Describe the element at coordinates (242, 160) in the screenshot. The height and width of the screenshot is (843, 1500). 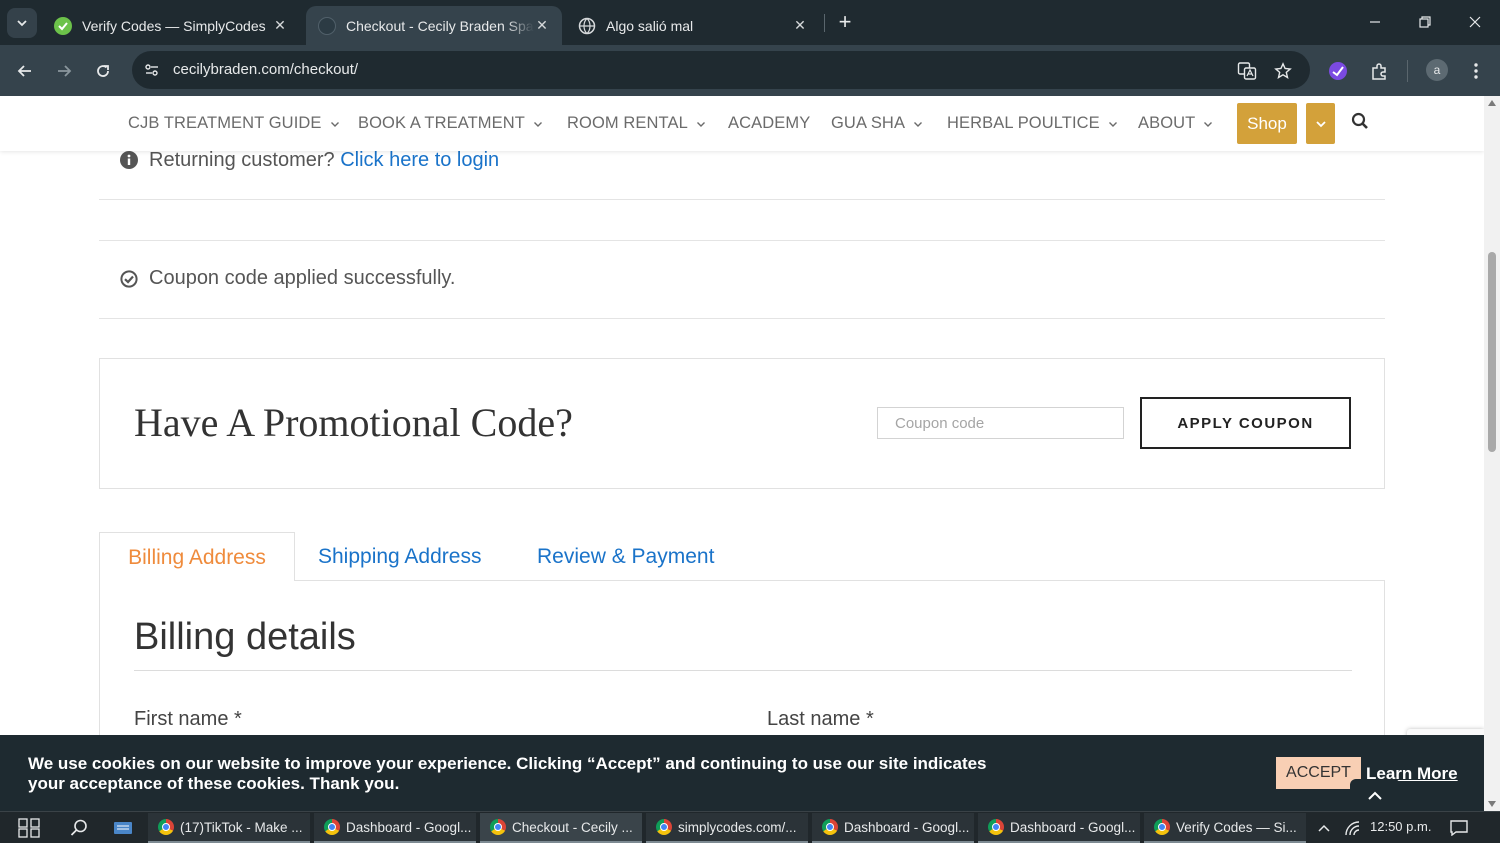
I see `returning-customer-label: Returning customer?` at that location.